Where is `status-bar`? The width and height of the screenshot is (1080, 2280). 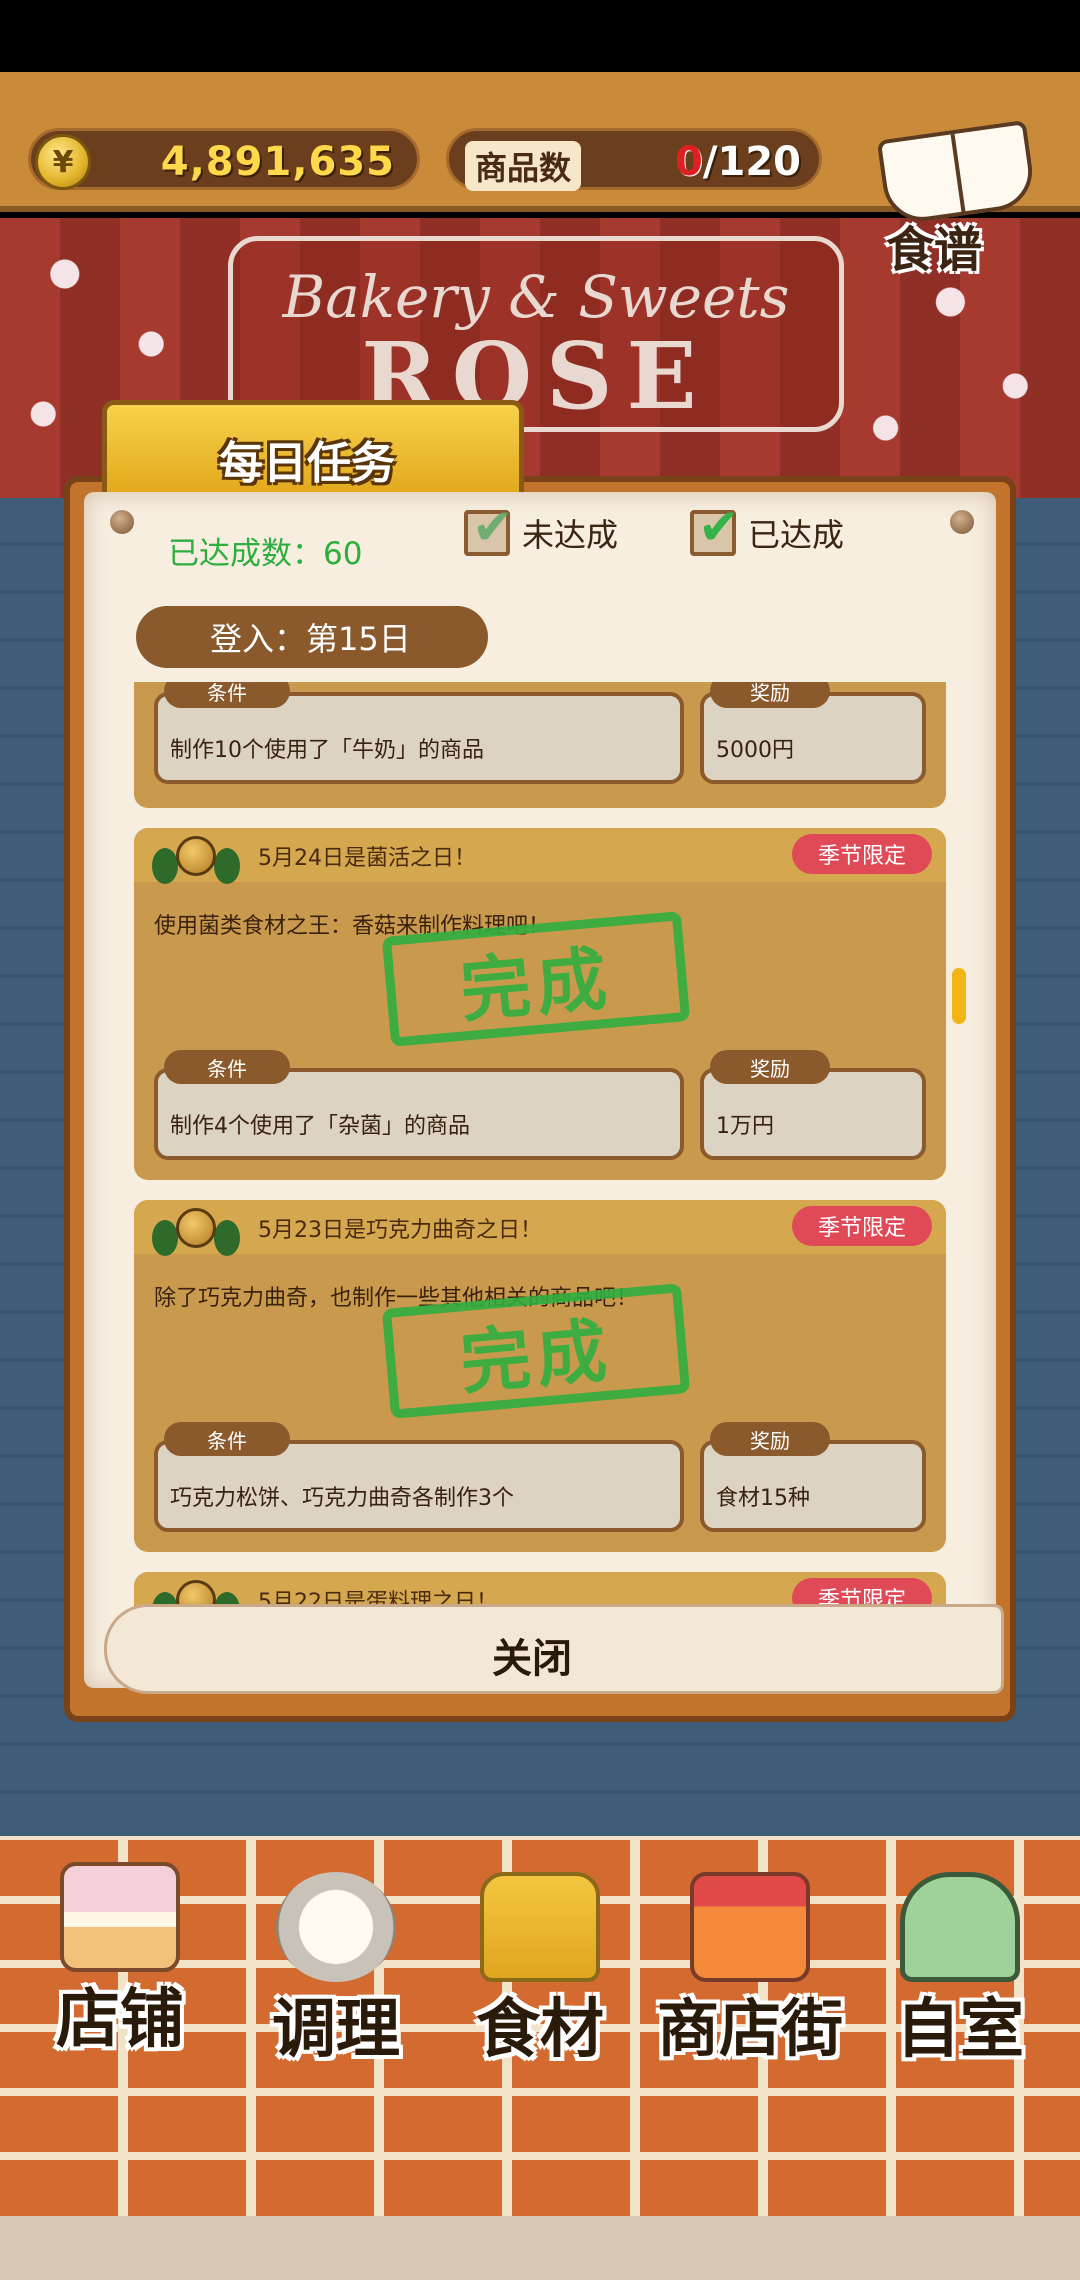
status-bar is located at coordinates (540, 36).